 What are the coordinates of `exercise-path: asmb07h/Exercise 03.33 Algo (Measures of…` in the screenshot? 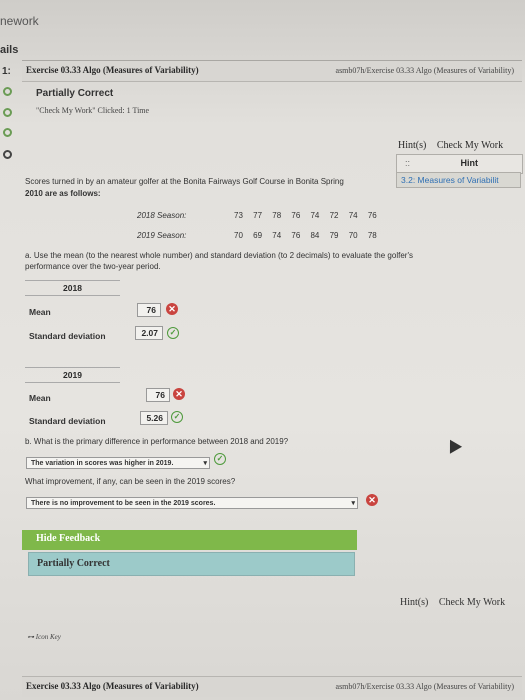 It's located at (424, 70).